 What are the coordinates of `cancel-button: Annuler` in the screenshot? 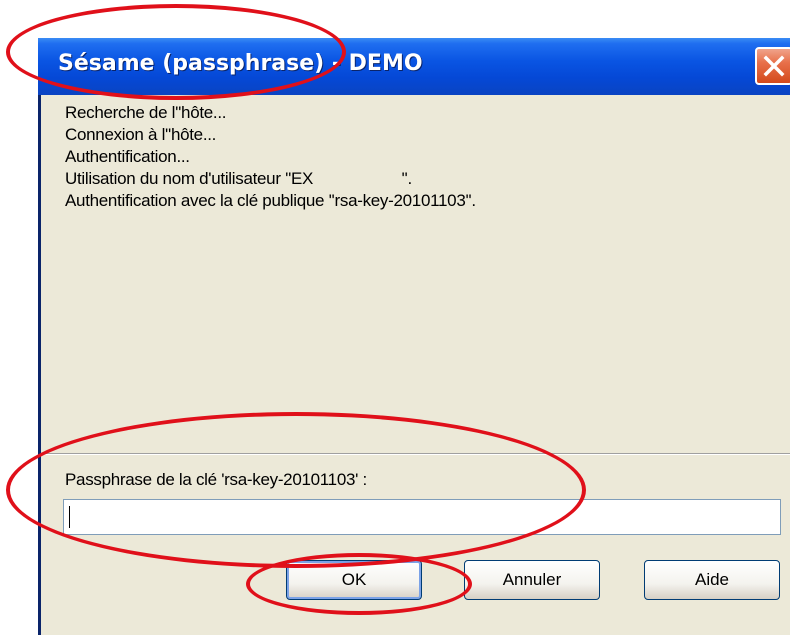 It's located at (532, 580).